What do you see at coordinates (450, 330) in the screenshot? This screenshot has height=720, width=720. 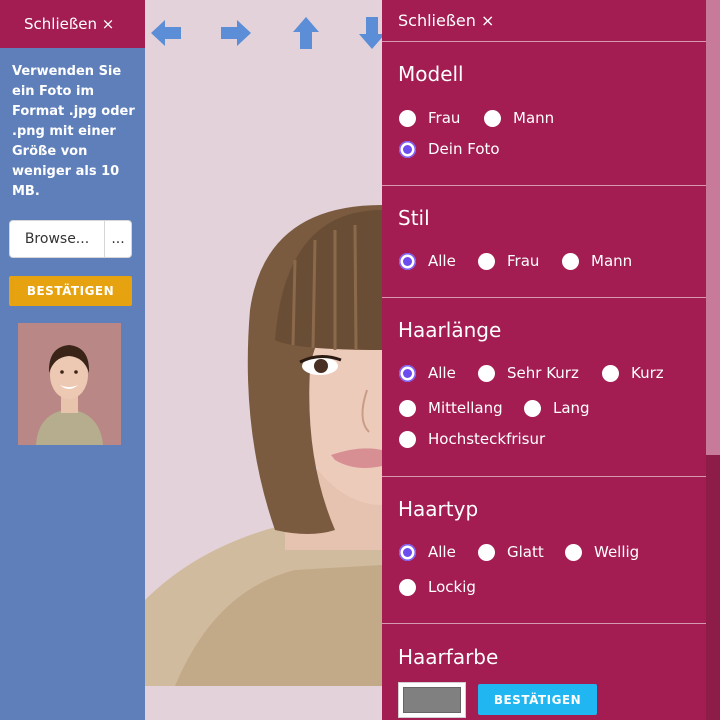 I see `section-title: Haarlänge` at bounding box center [450, 330].